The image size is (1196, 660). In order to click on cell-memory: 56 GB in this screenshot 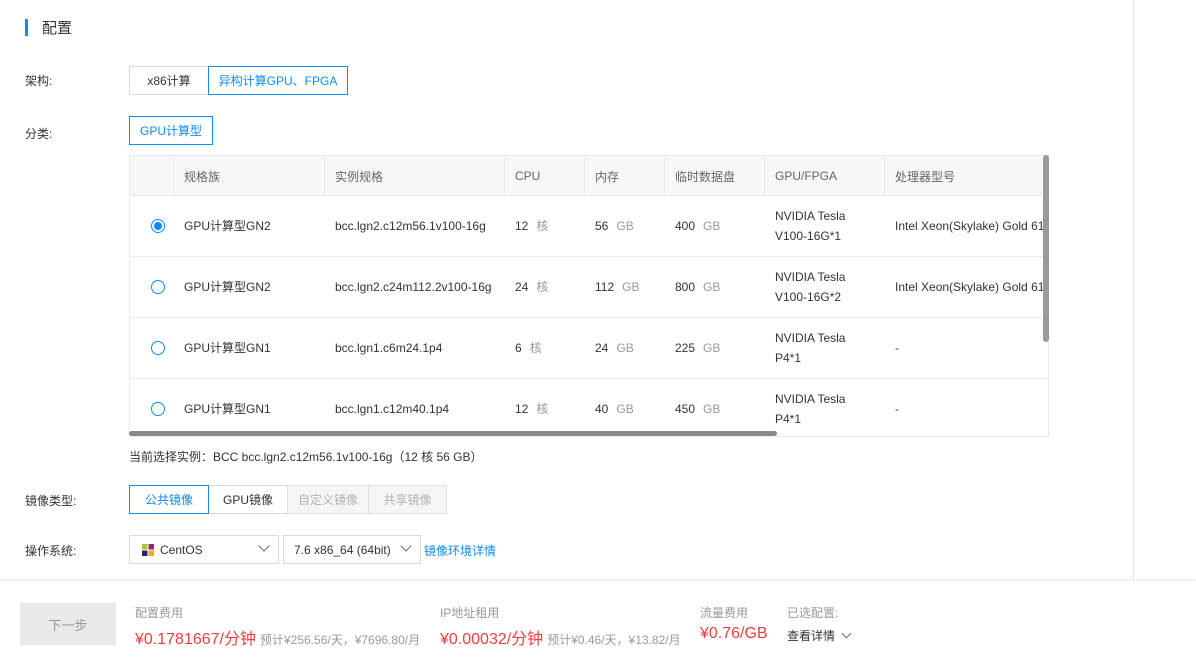, I will do `click(614, 226)`.